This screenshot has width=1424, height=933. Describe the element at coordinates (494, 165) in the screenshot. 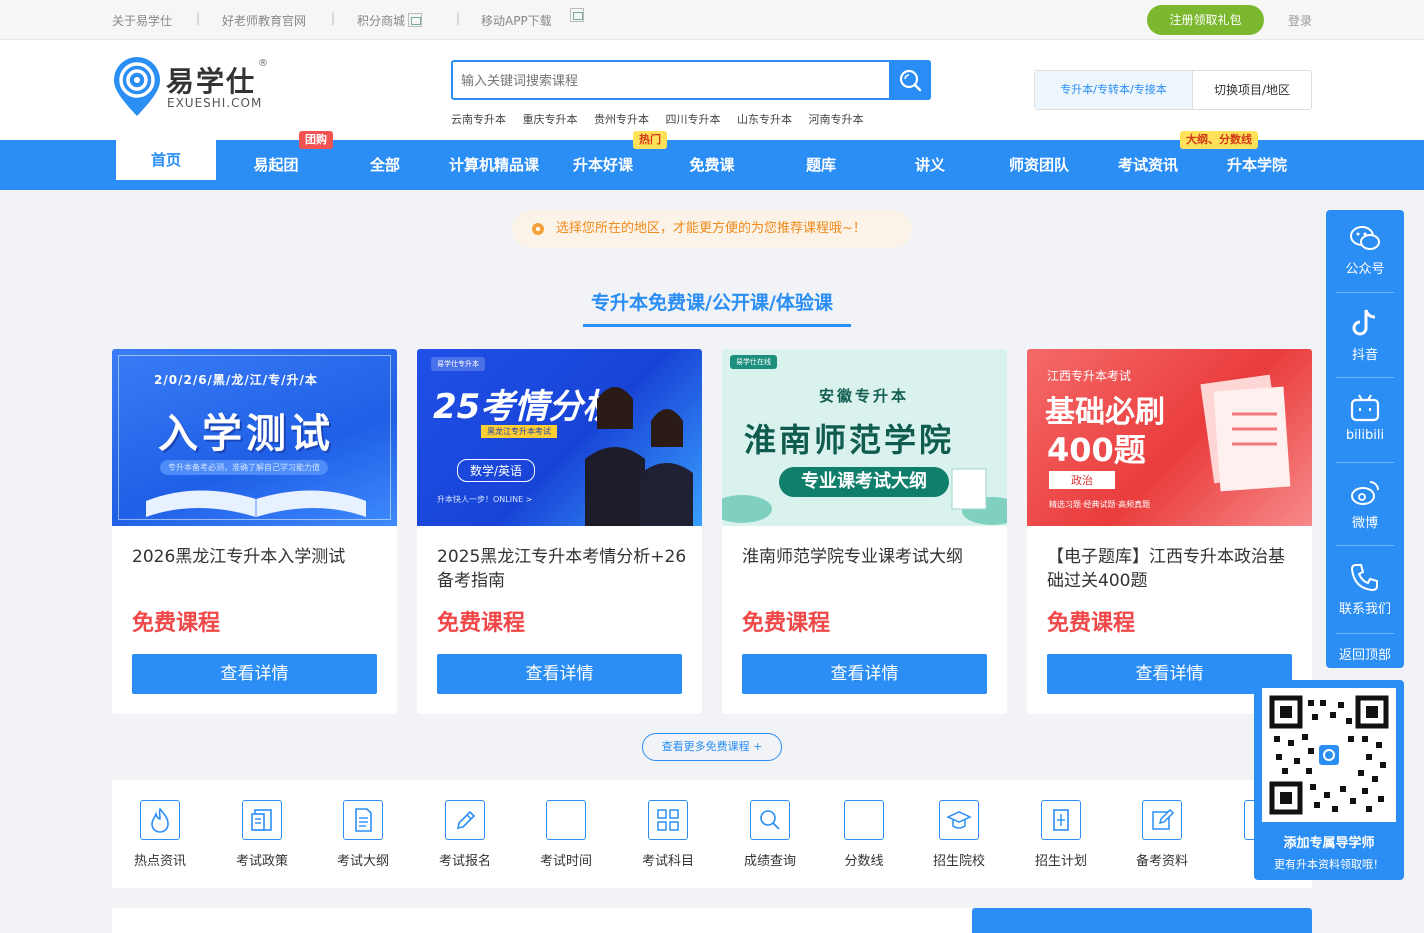

I see `nav-computer-courses: 计算机精品课` at that location.